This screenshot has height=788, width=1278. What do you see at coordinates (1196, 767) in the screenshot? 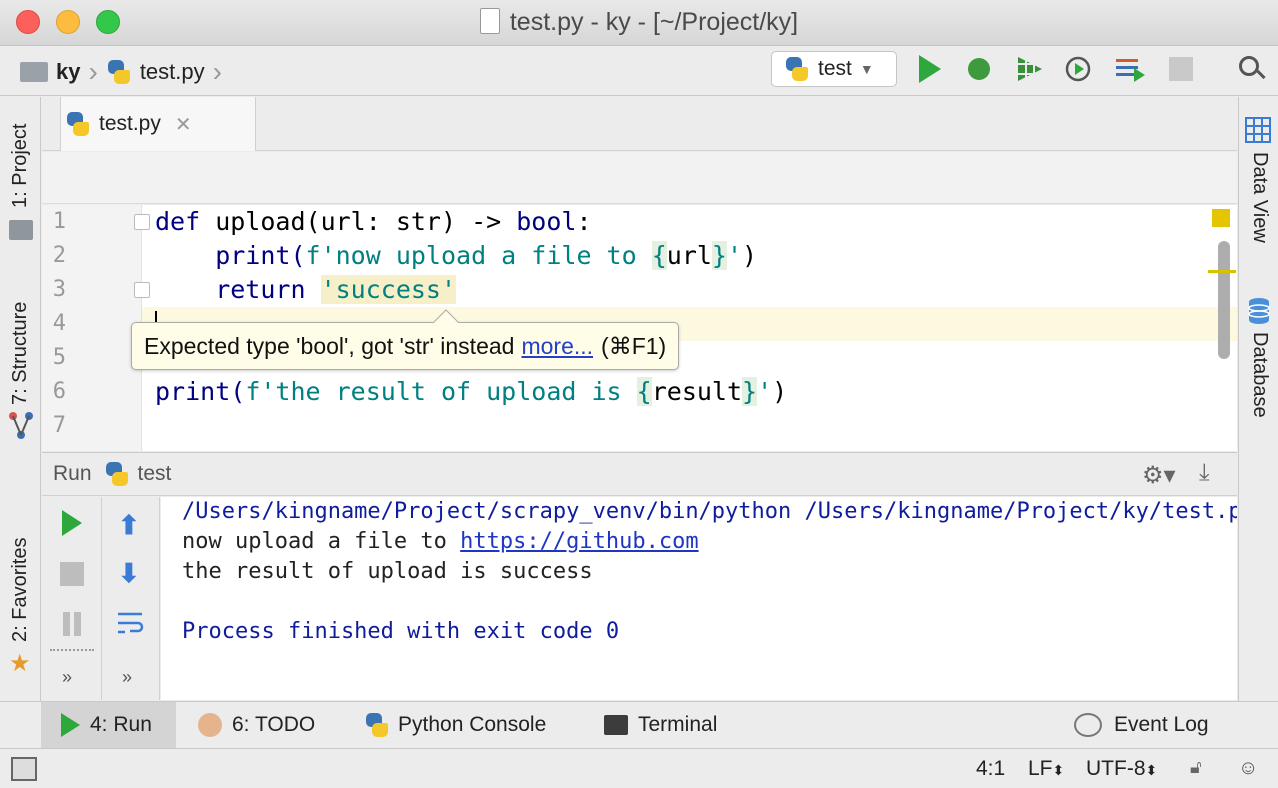
I see `lock-icon: 🔓︎` at bounding box center [1196, 767].